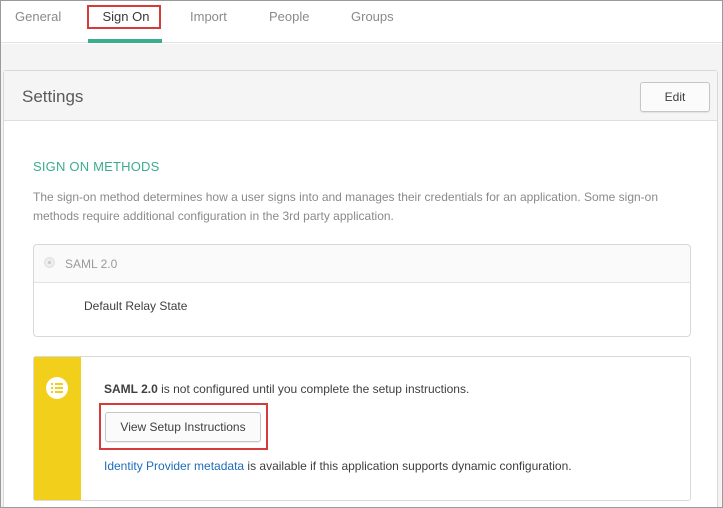  What do you see at coordinates (372, 22) in the screenshot?
I see `tab-groups: Groups` at bounding box center [372, 22].